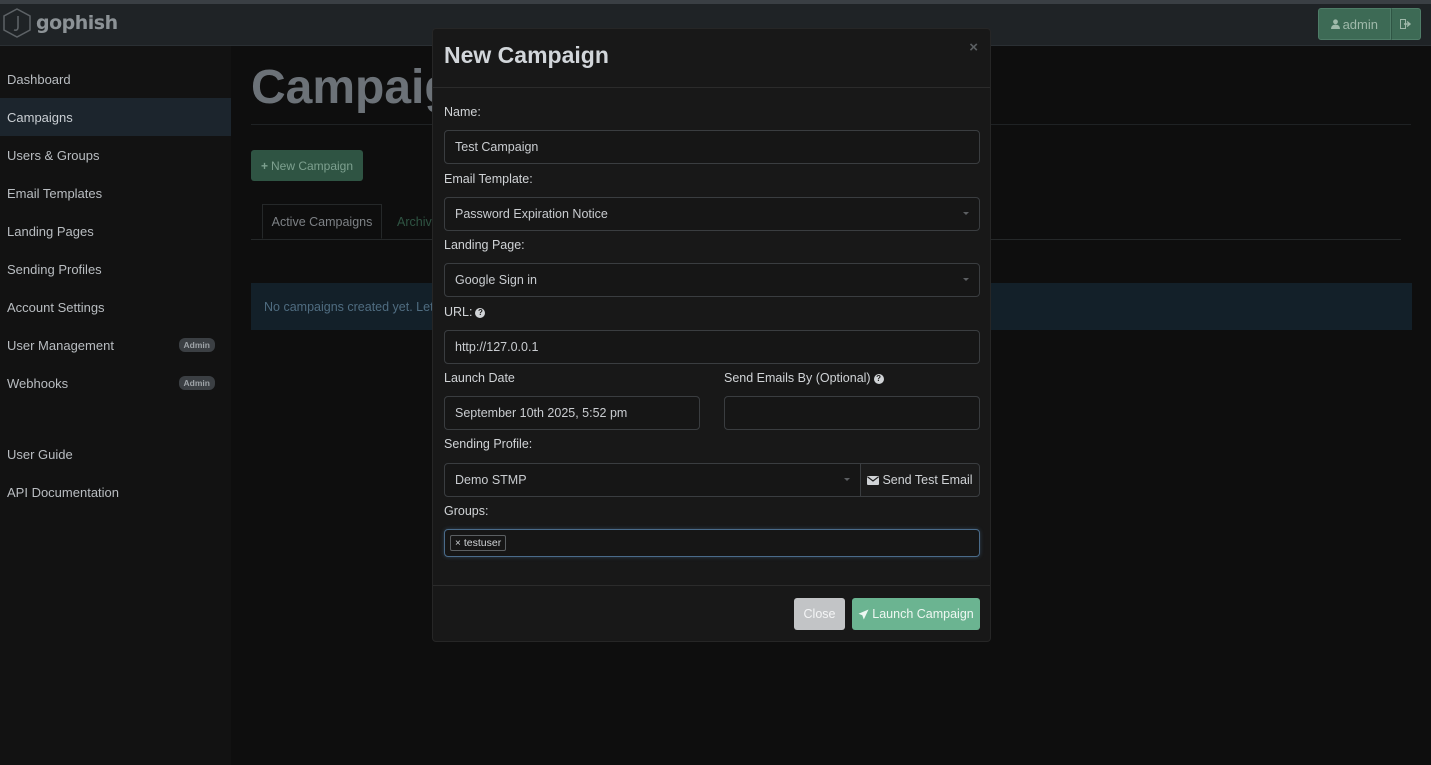  What do you see at coordinates (115, 269) in the screenshot?
I see `sidebar-item-sending-profiles: Sending Profiles` at bounding box center [115, 269].